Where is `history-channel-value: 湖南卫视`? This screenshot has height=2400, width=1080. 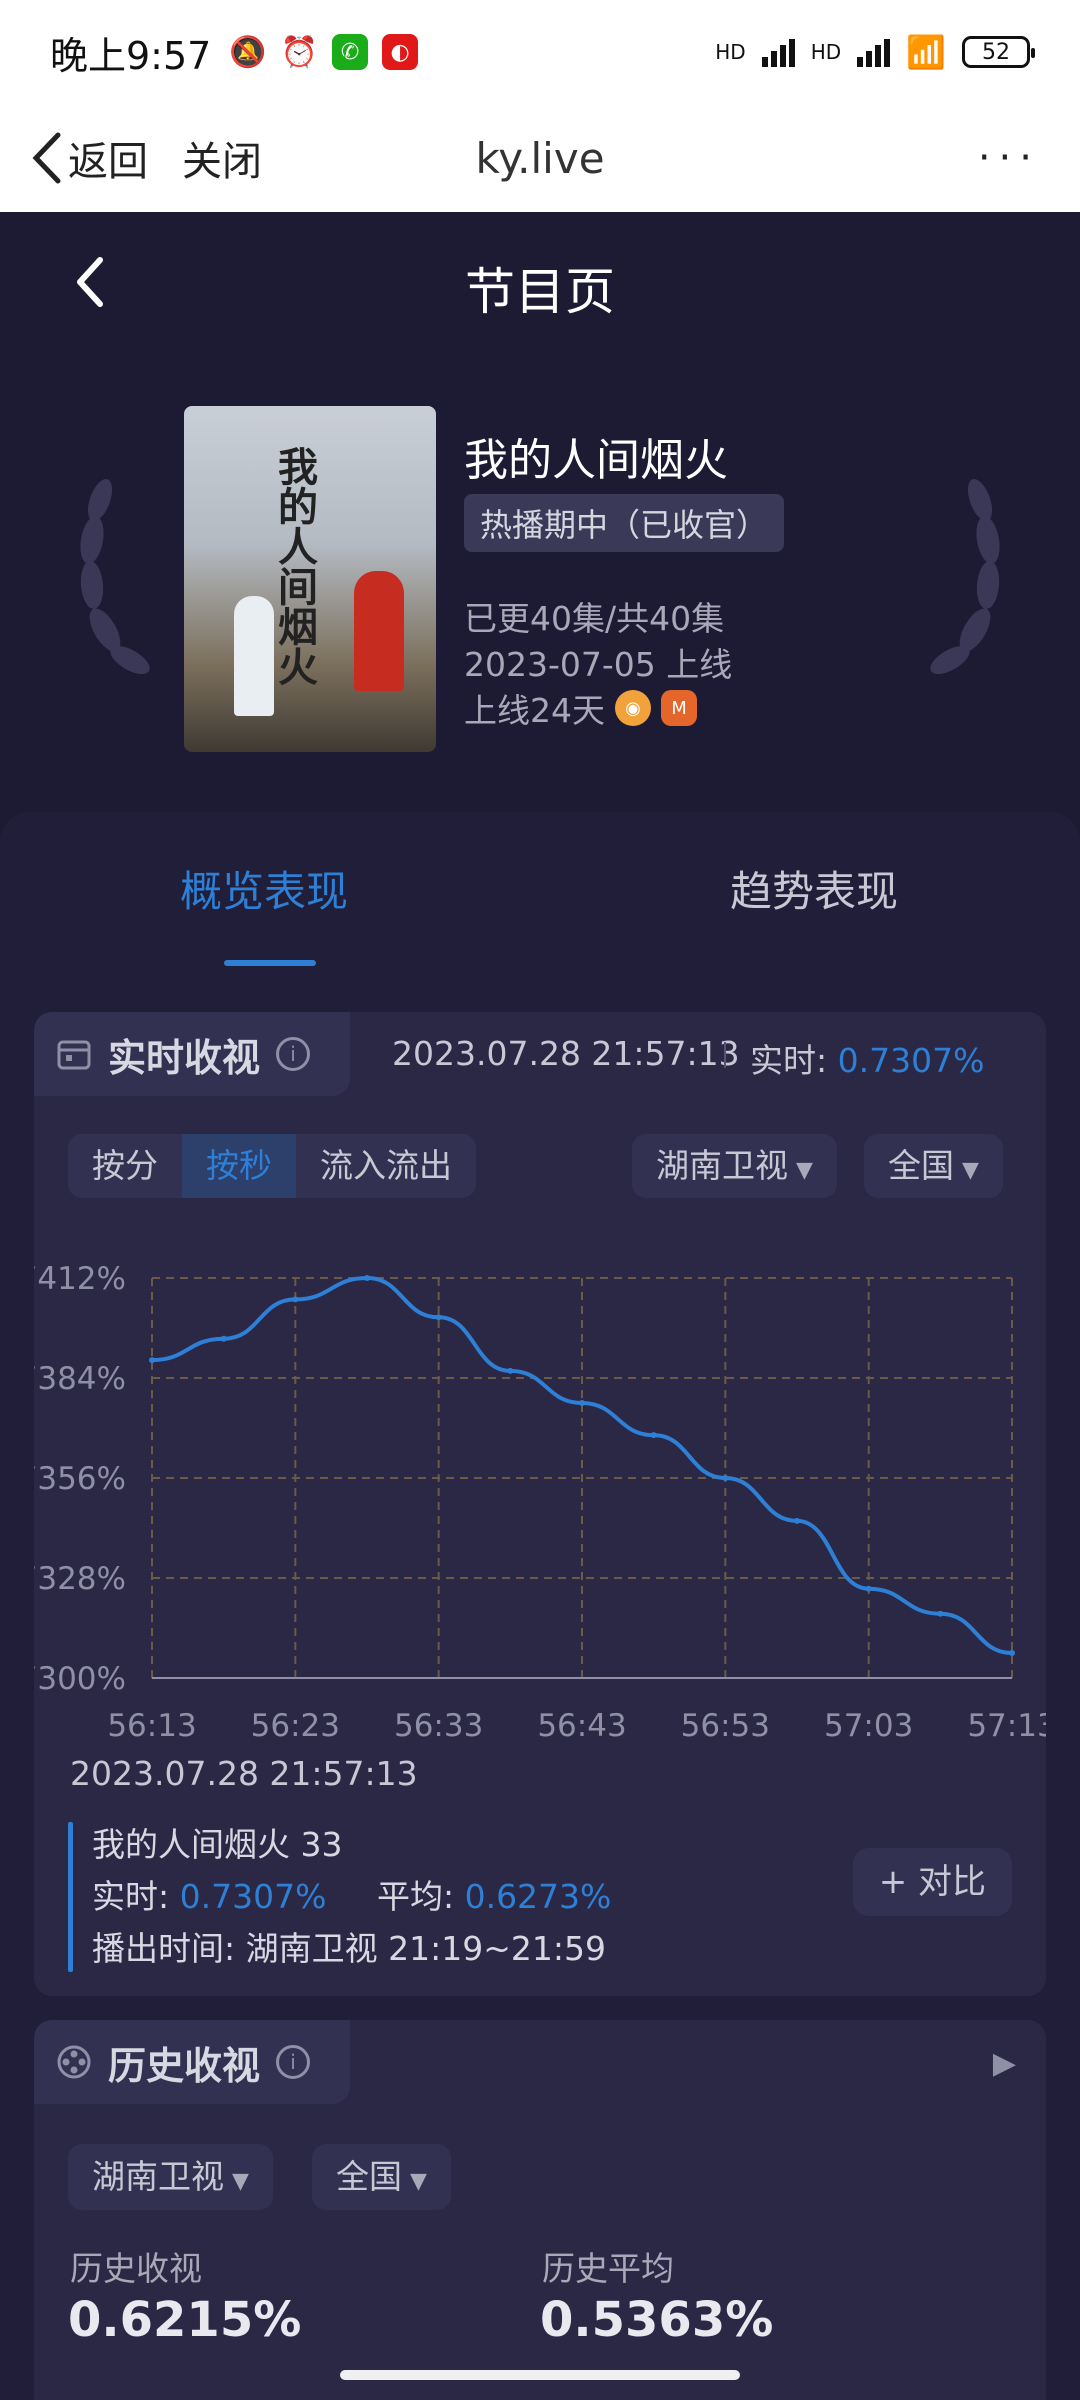 history-channel-value: 湖南卫视 is located at coordinates (158, 2176).